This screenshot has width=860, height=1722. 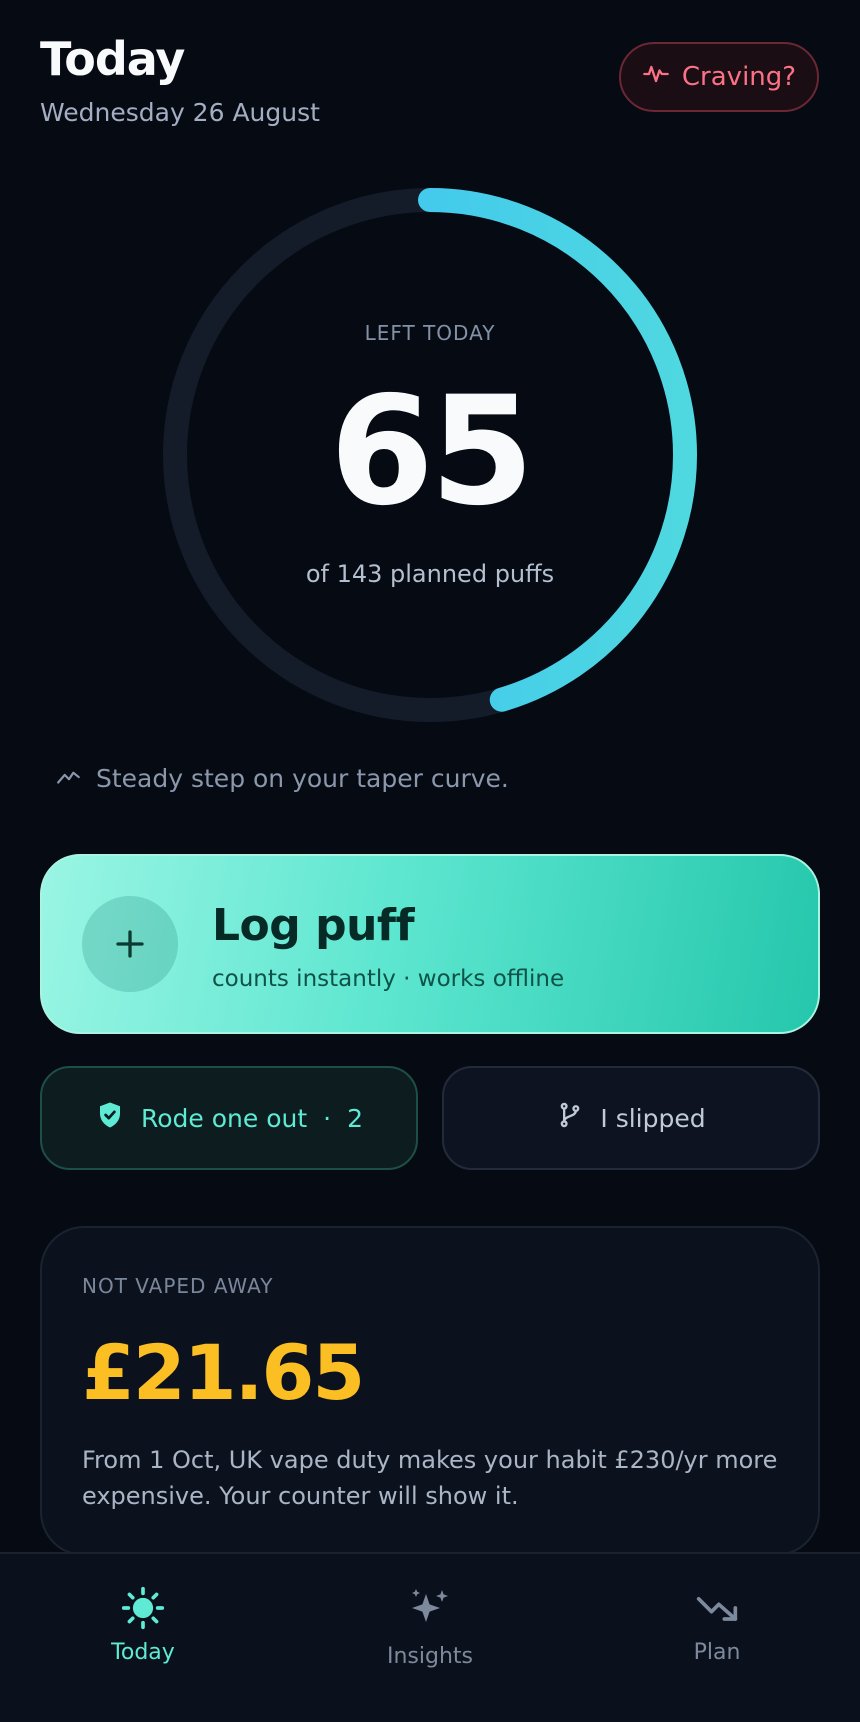 I want to click on savings-amount: £21.65, so click(x=223, y=1372).